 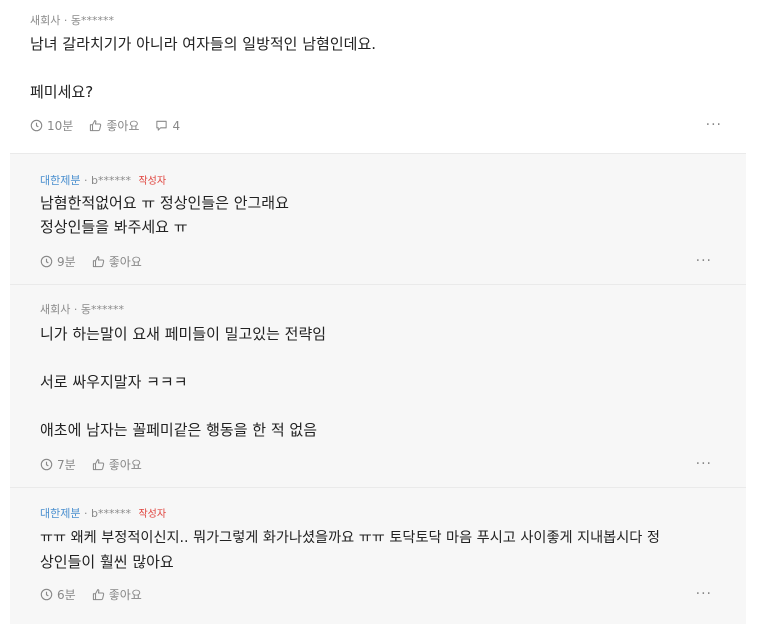 What do you see at coordinates (179, 430) in the screenshot?
I see `reply-line: 애초에 남자는 꼴페미같은 행동을 한 적 없음` at bounding box center [179, 430].